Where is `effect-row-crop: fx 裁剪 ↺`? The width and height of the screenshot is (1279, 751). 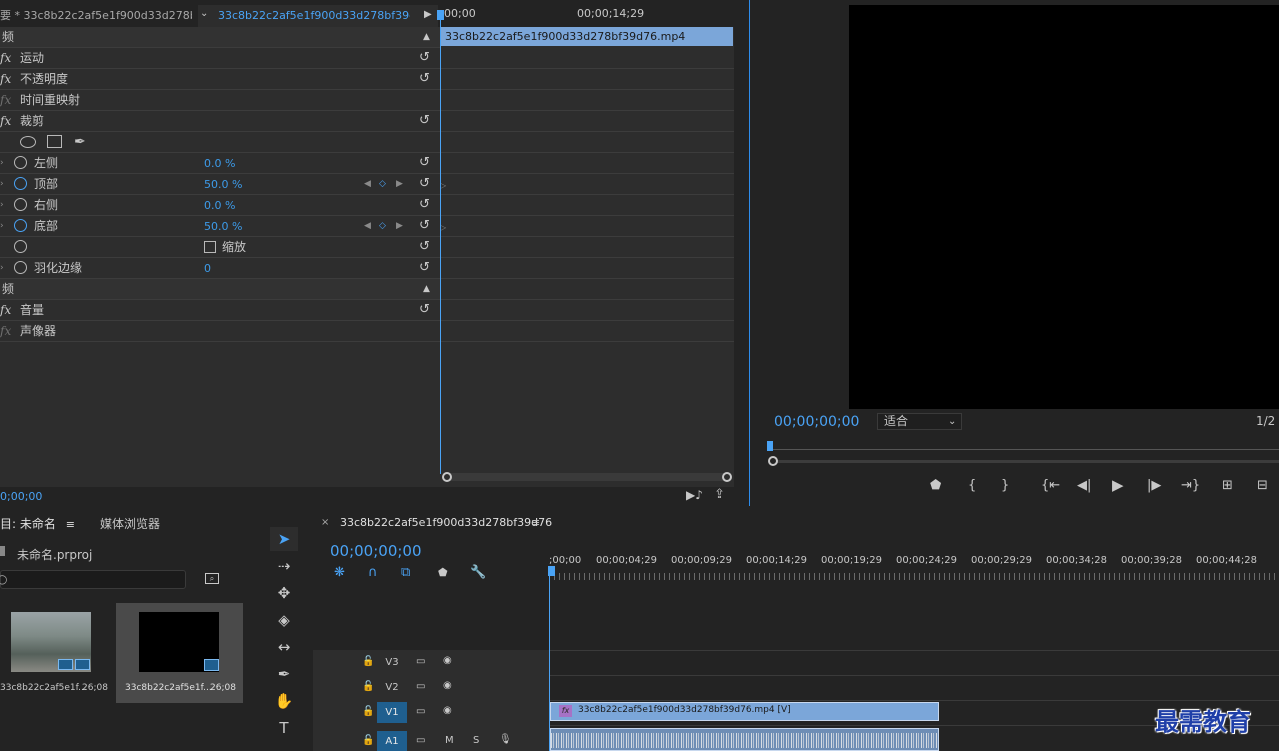
effect-row-crop: fx 裁剪 ↺ is located at coordinates (220, 121).